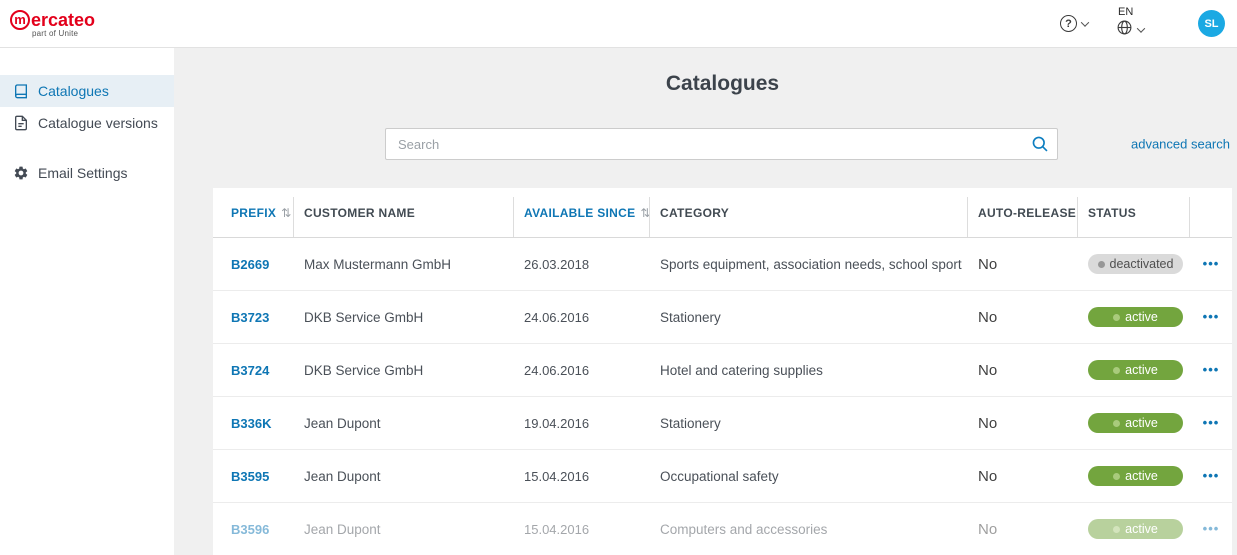 This screenshot has width=1237, height=555. Describe the element at coordinates (1135, 264) in the screenshot. I see `status-badge: deactivated` at that location.